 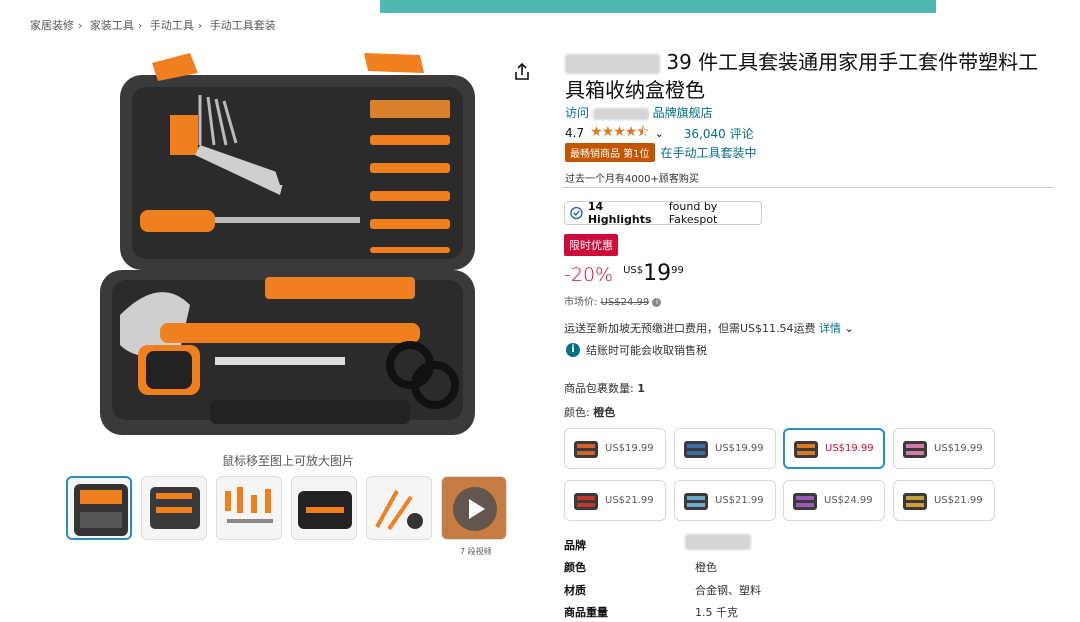 I want to click on breadcrumb: 家居装修 › 家装工具 › 手动工具 › 手动工具套装, so click(x=153, y=25).